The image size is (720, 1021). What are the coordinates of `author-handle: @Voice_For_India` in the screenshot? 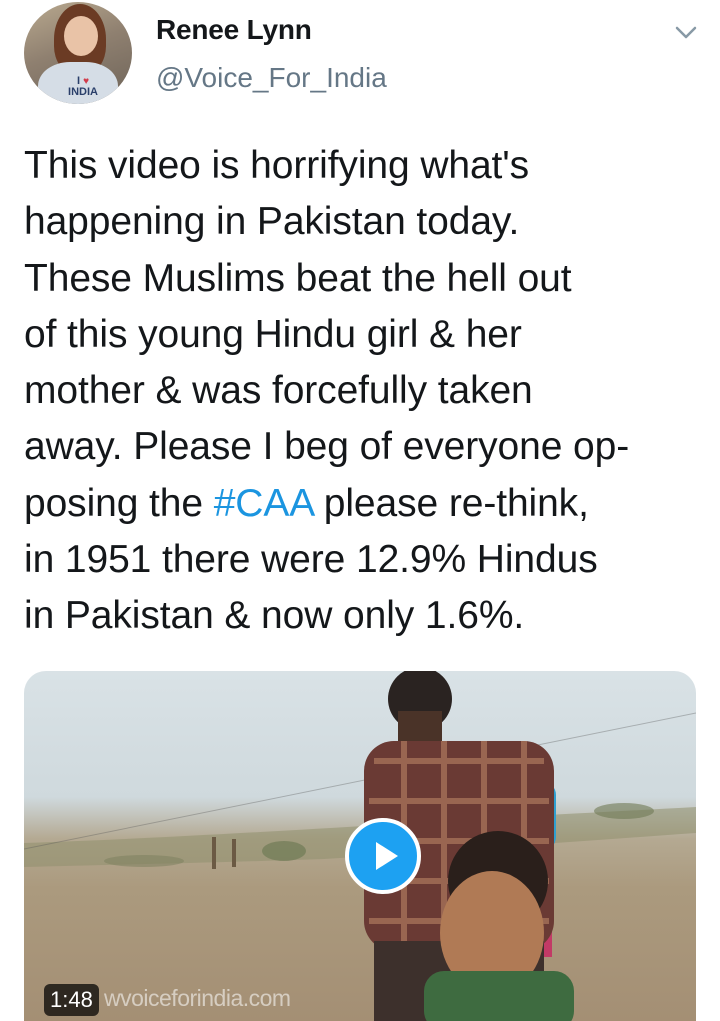 It's located at (271, 78).